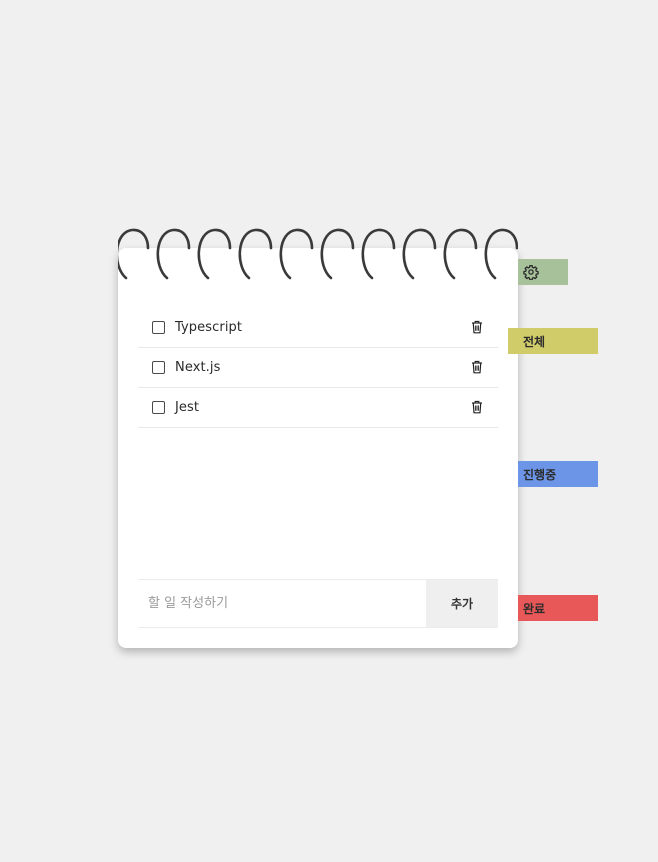 The width and height of the screenshot is (658, 862). I want to click on tab-in-progress: 진행중, so click(558, 474).